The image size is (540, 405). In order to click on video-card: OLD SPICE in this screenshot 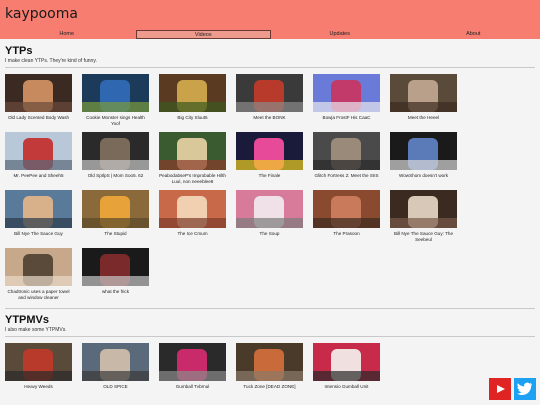, I will do `click(115, 369)`.